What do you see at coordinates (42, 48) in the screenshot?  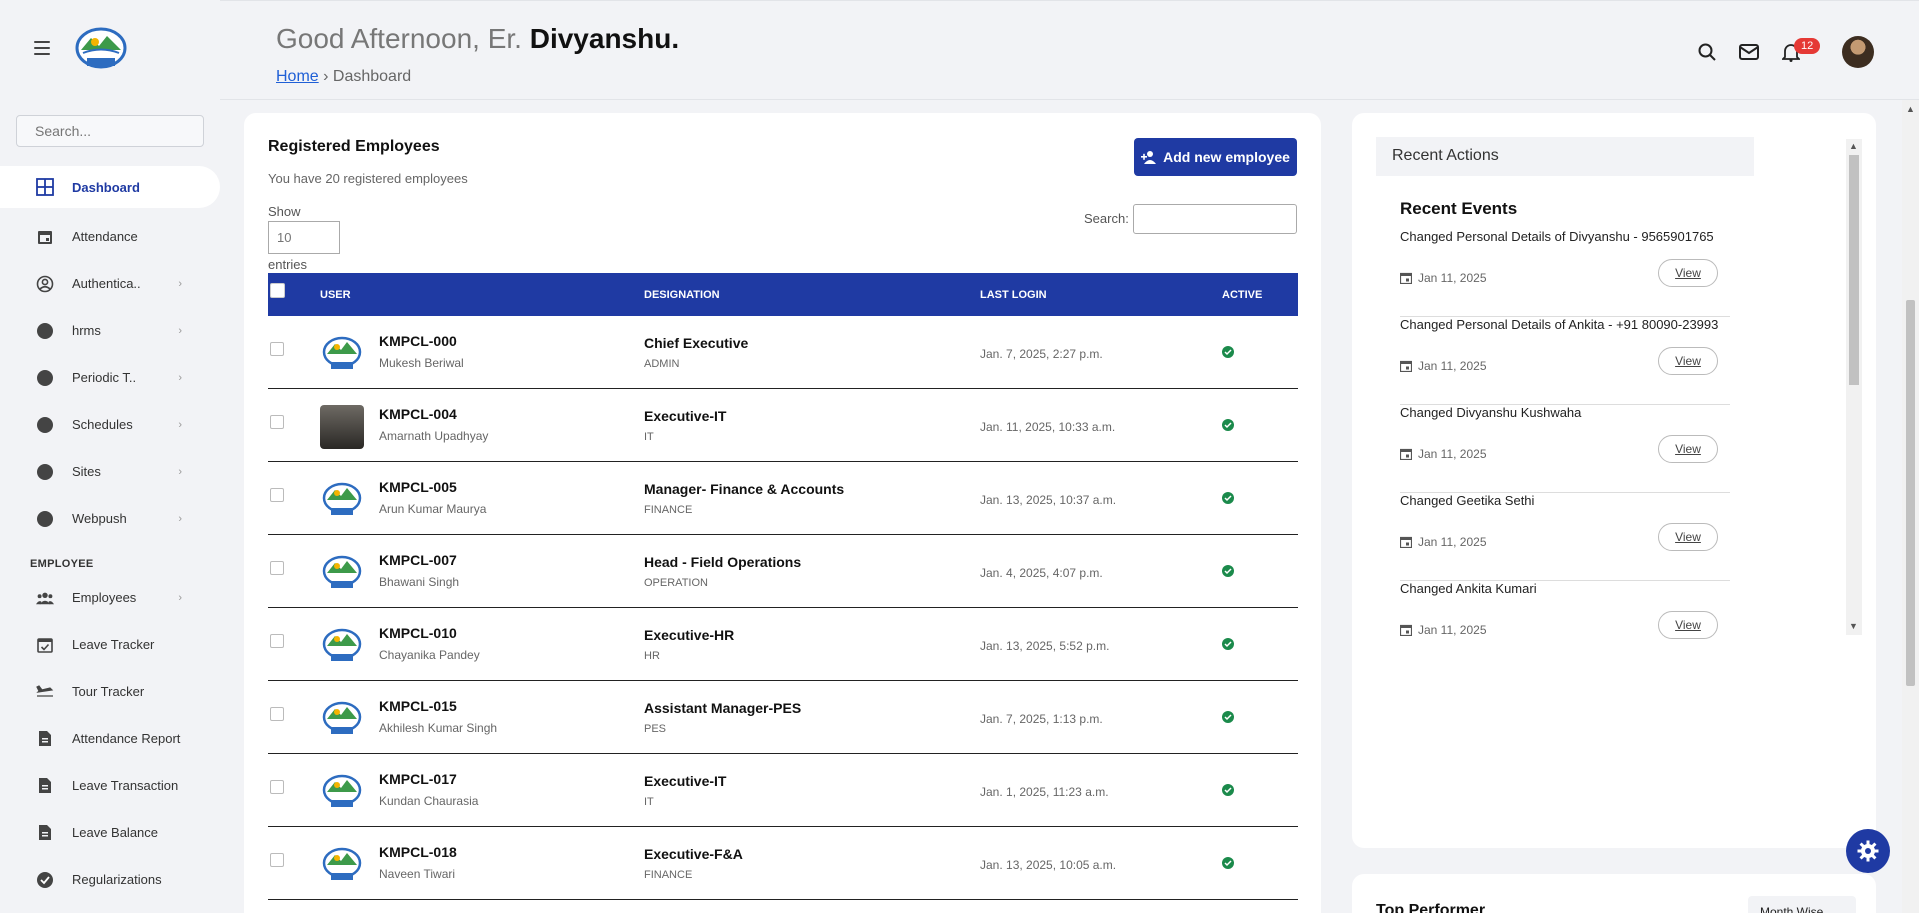 I see `hamburger-menu-icon` at bounding box center [42, 48].